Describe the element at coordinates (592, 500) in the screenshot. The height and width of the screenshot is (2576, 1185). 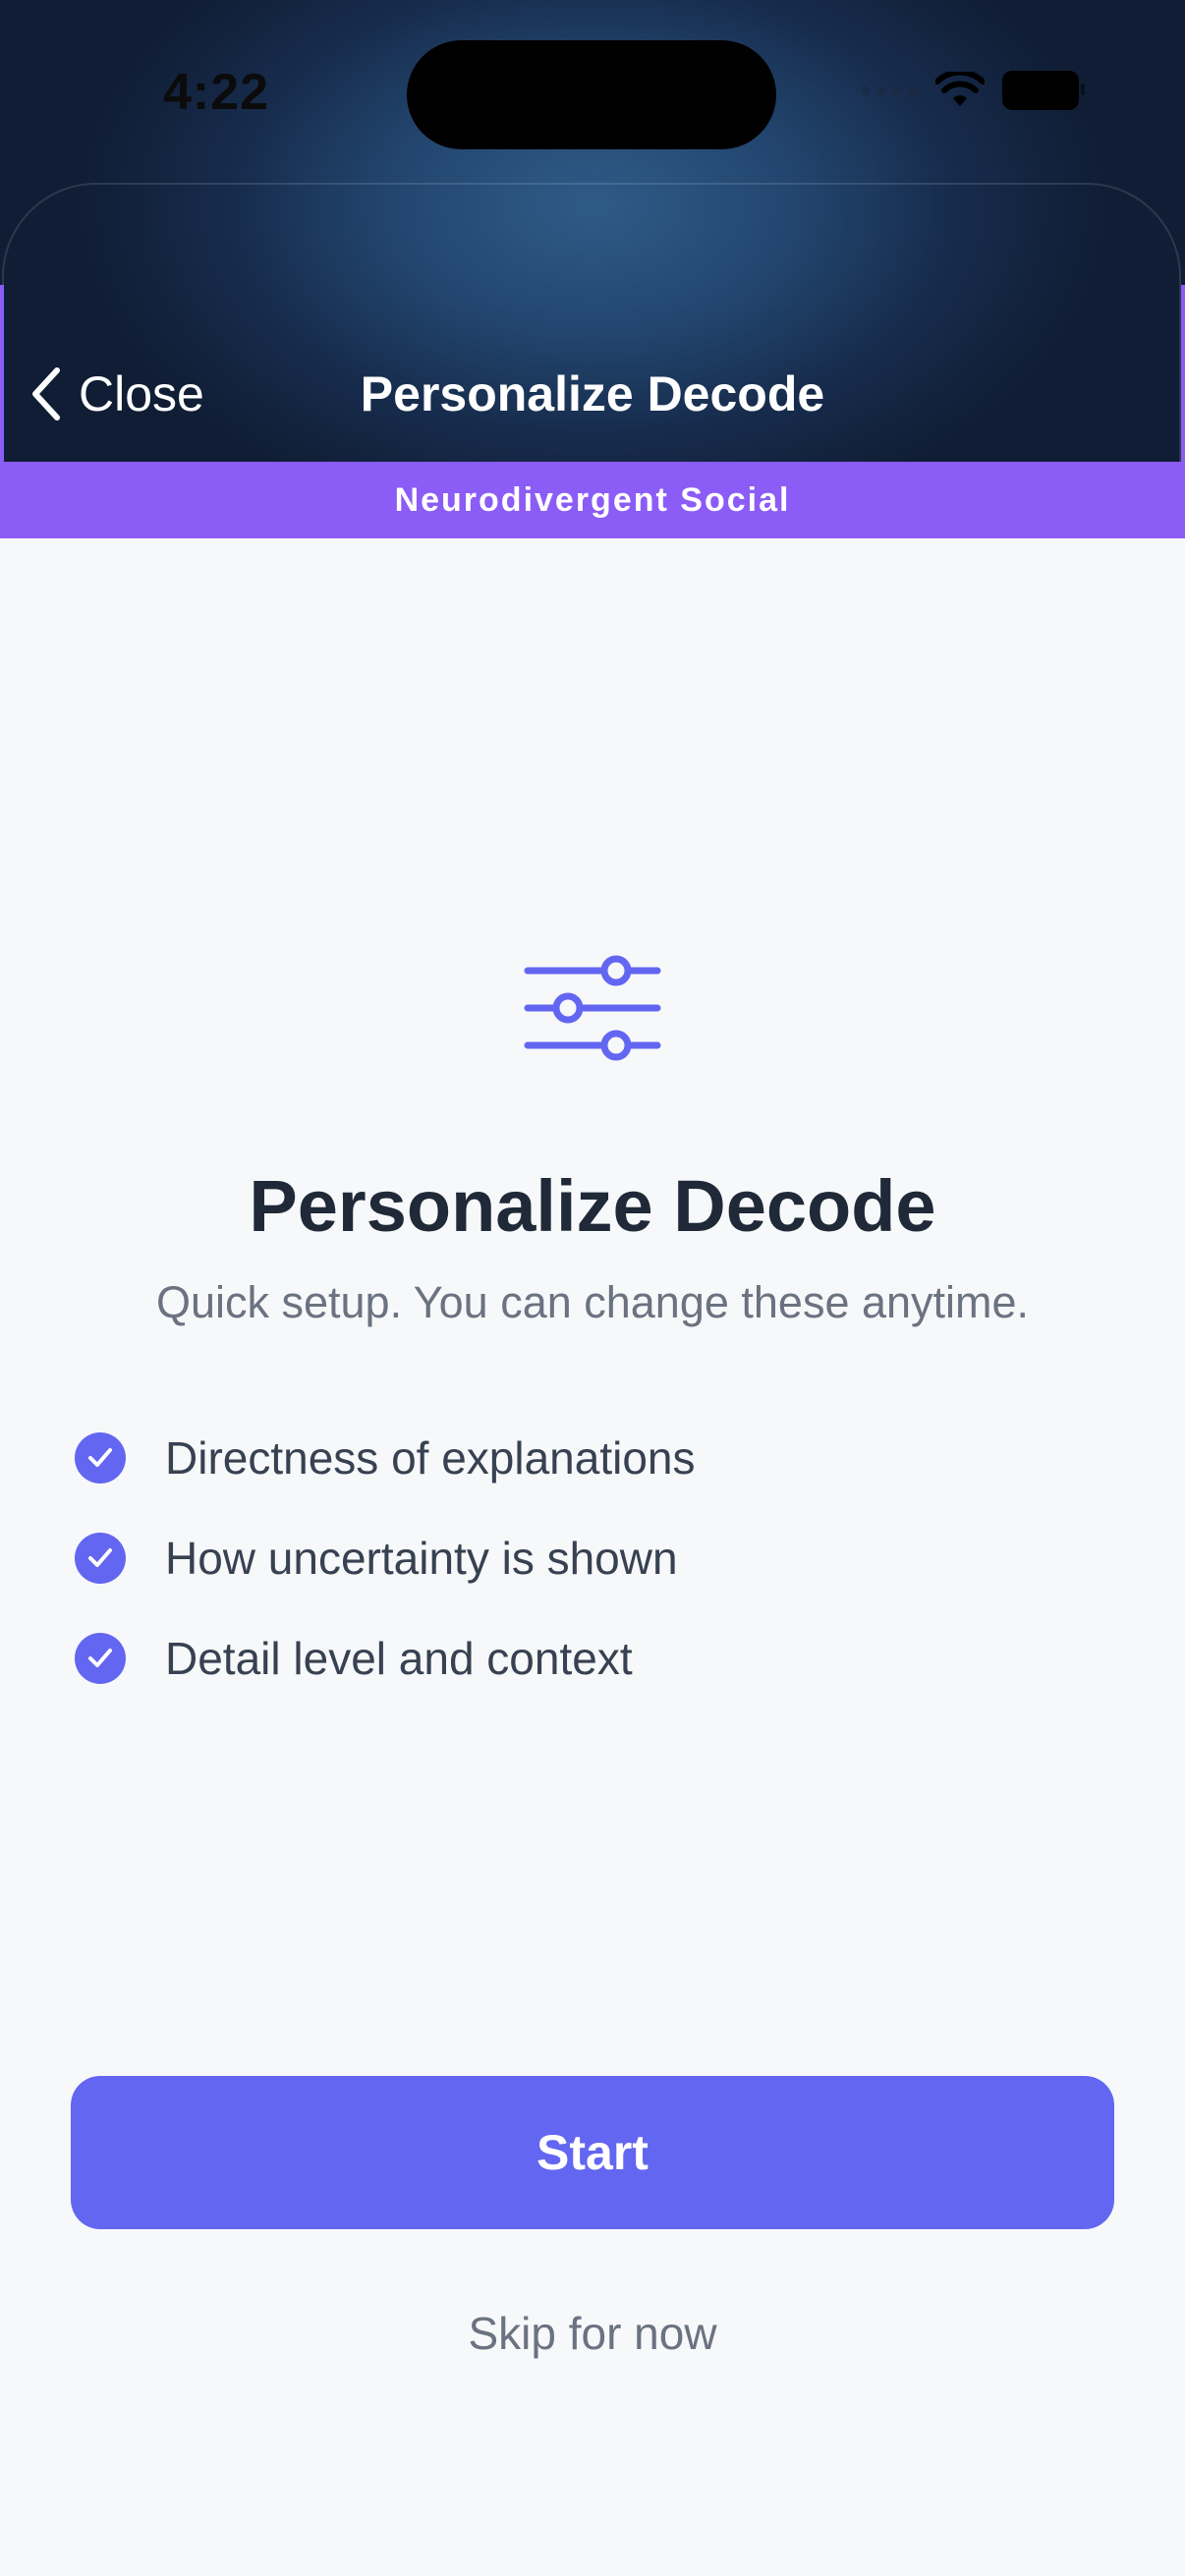
I see `community-banner: Neurodivergent Social` at that location.